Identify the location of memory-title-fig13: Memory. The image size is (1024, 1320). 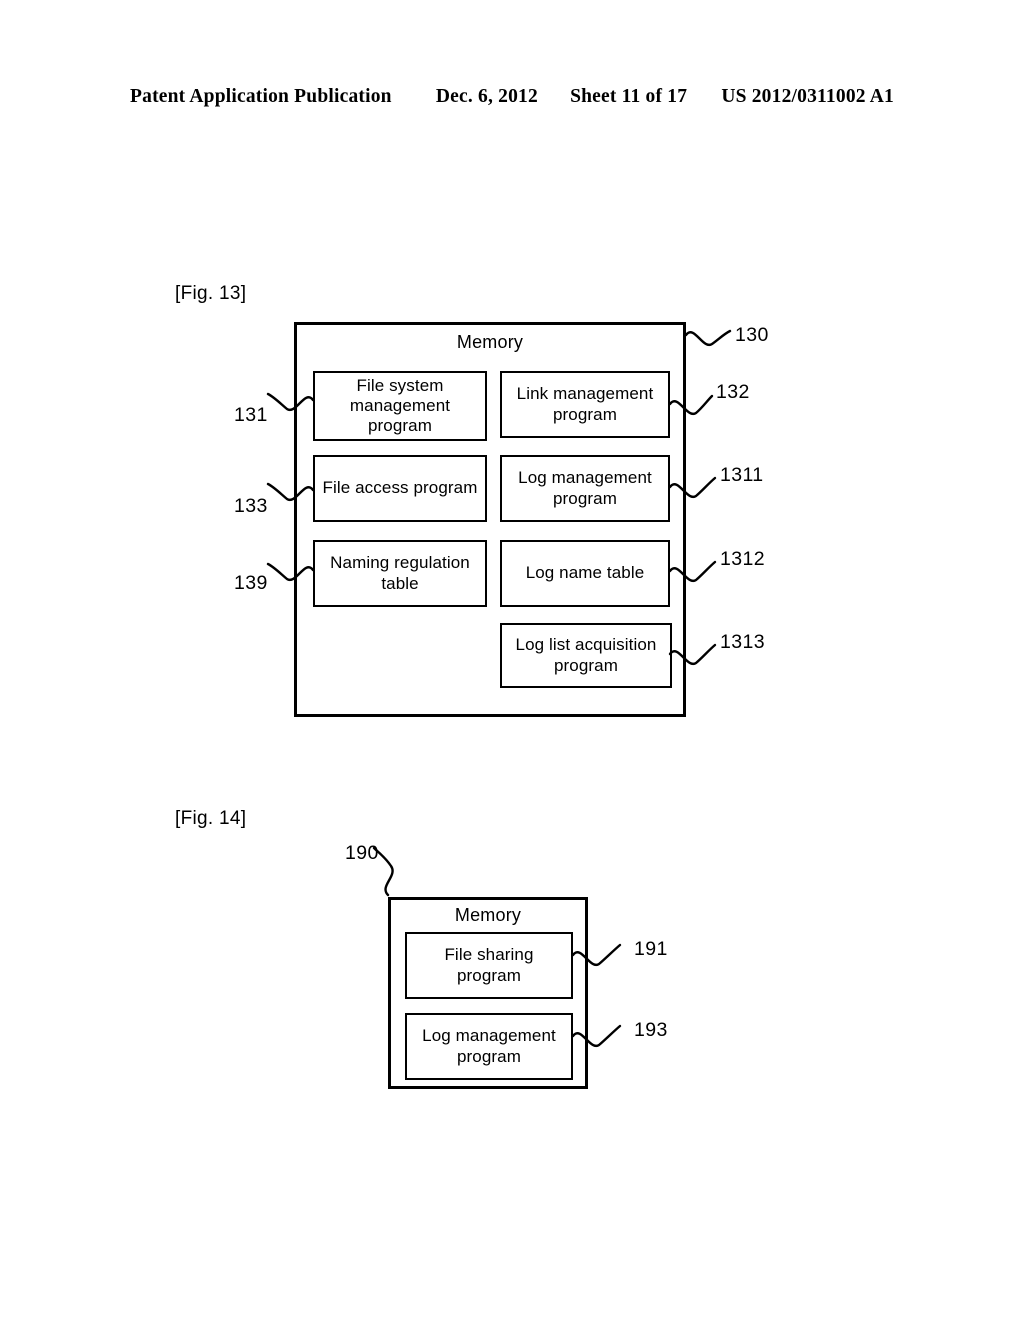
(490, 342).